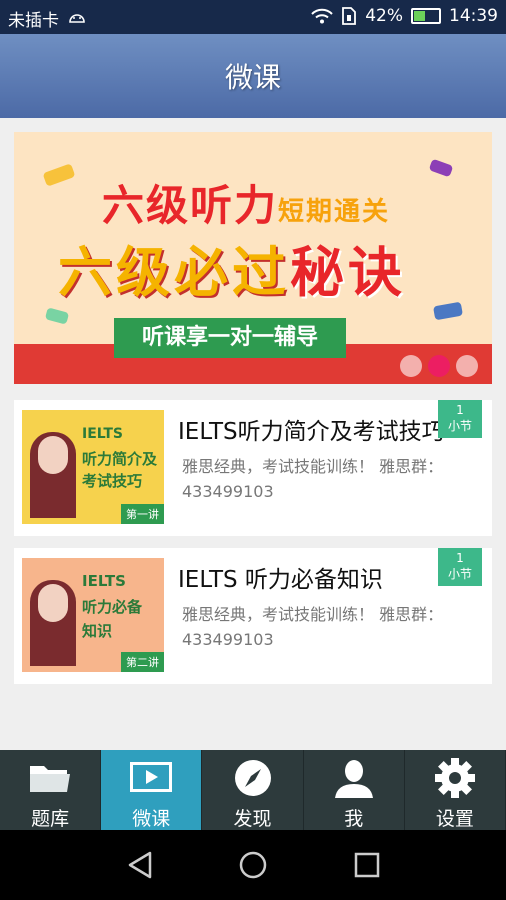 The width and height of the screenshot is (506, 900). Describe the element at coordinates (50, 819) in the screenshot. I see `tab-label: 题库` at that location.